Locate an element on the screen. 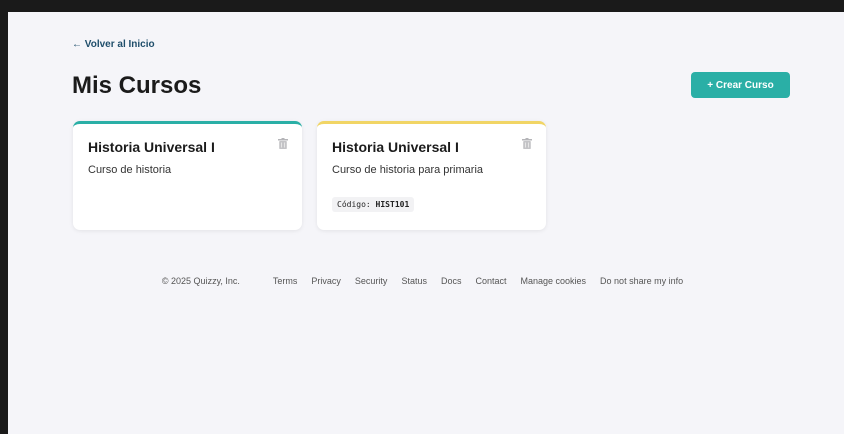 The width and height of the screenshot is (844, 434). back-to-home-link: ← Volver al Inicio is located at coordinates (113, 44).